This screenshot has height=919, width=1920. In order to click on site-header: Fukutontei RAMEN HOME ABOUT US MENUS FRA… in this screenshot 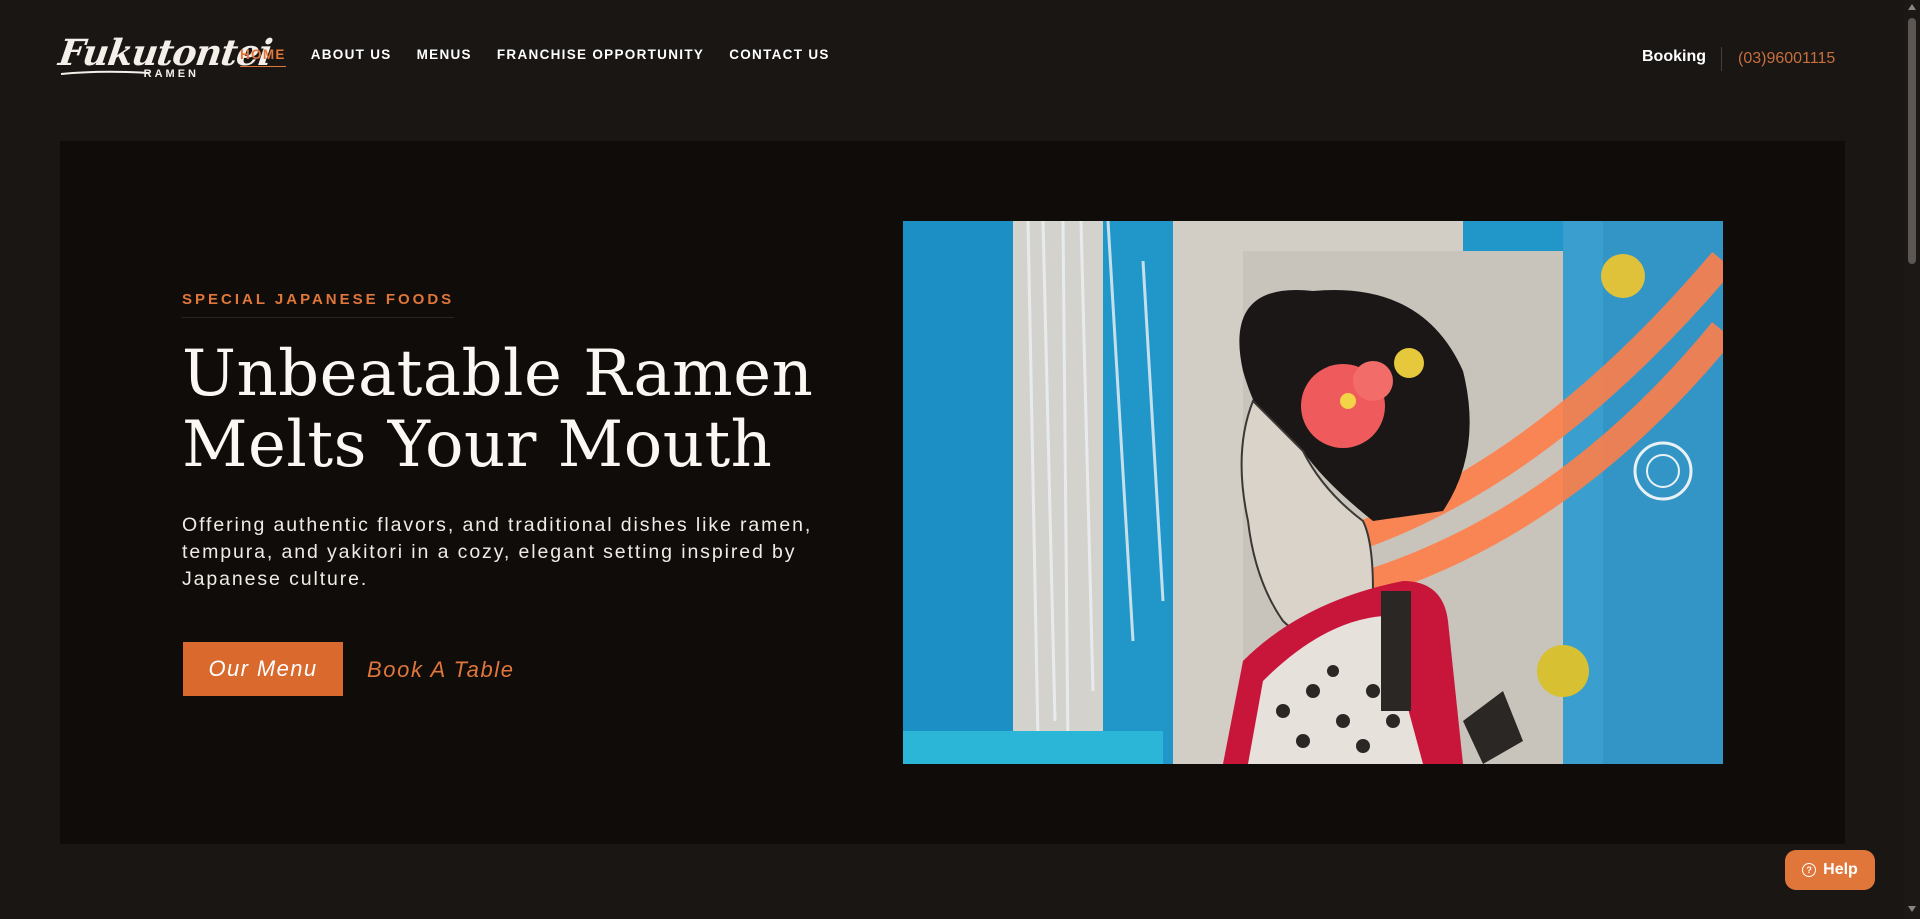, I will do `click(952, 57)`.